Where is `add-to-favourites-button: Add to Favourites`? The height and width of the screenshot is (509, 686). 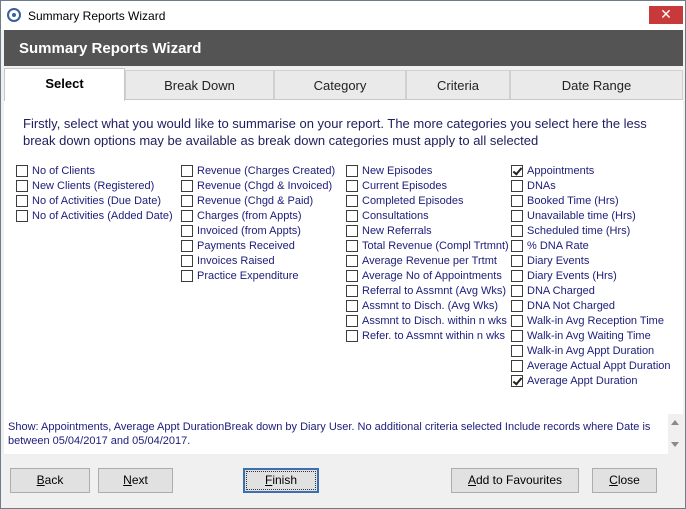
add-to-favourites-button: Add to Favourites is located at coordinates (515, 480).